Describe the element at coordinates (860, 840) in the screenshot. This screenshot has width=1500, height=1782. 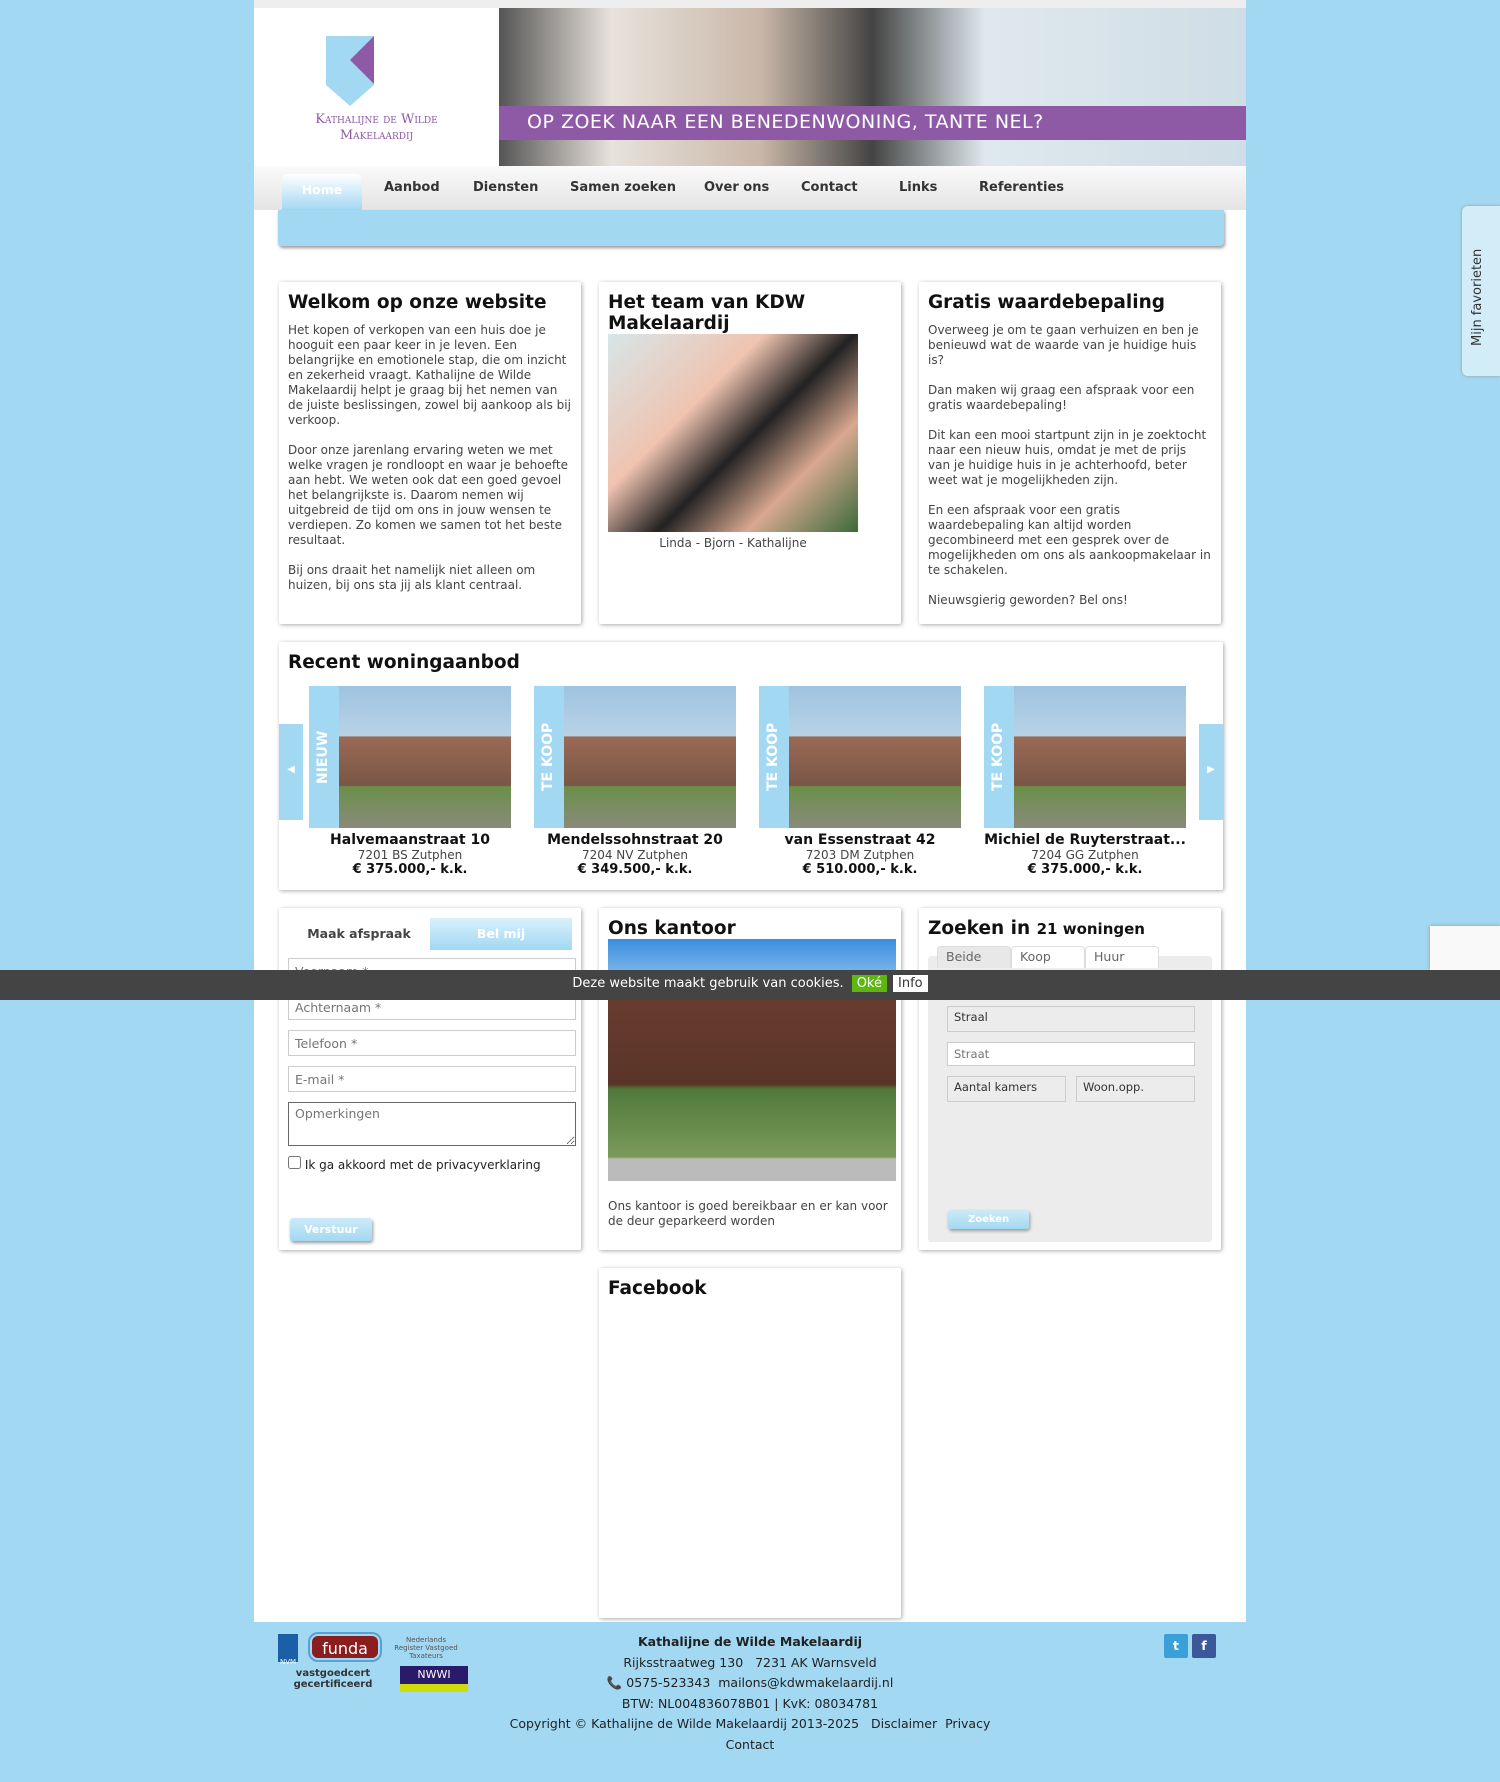
I see `listing-street: van Essenstraat 42` at that location.